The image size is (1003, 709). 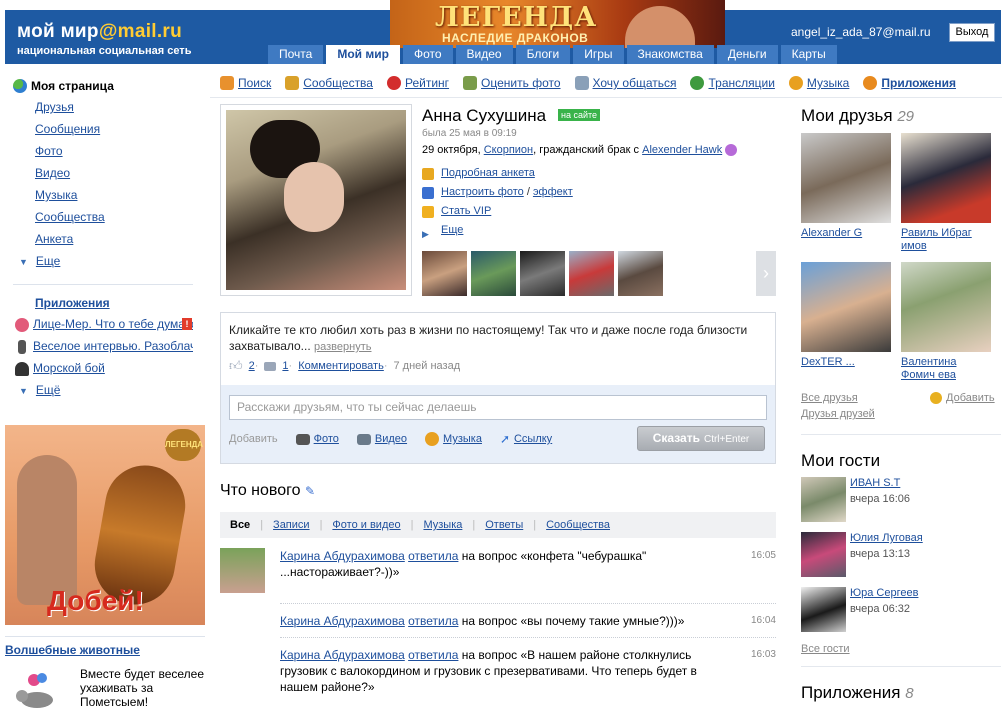 I want to click on add-video: Видео, so click(x=381, y=439).